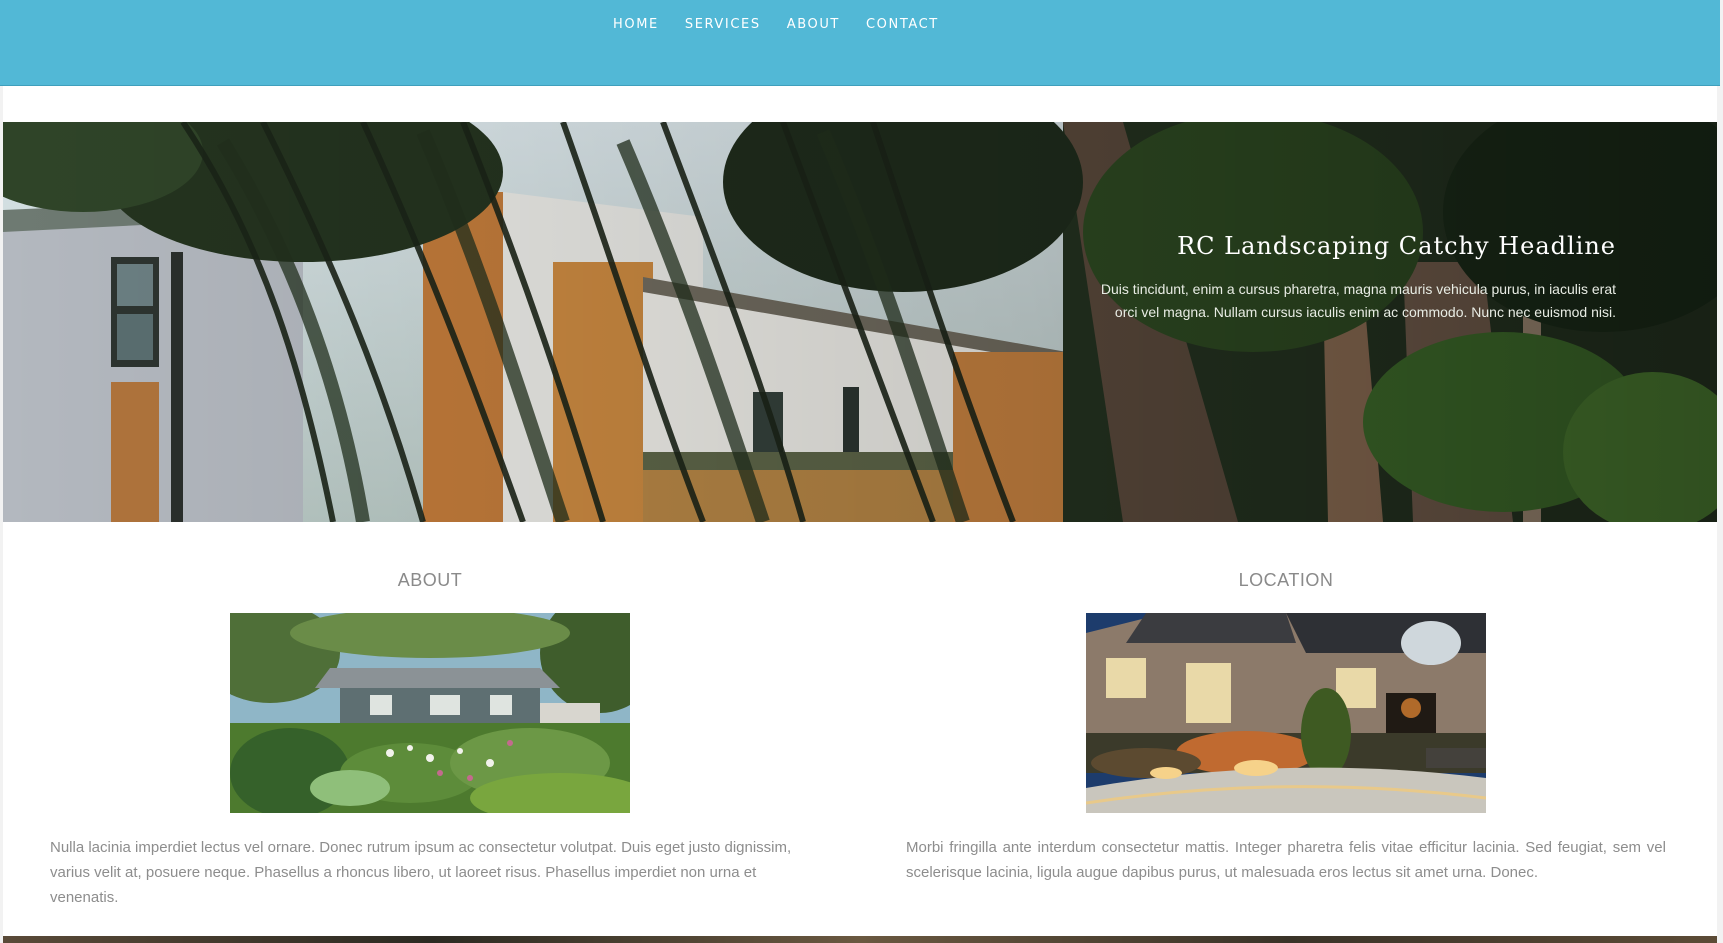  What do you see at coordinates (636, 24) in the screenshot?
I see `nav-home-link: HOME` at bounding box center [636, 24].